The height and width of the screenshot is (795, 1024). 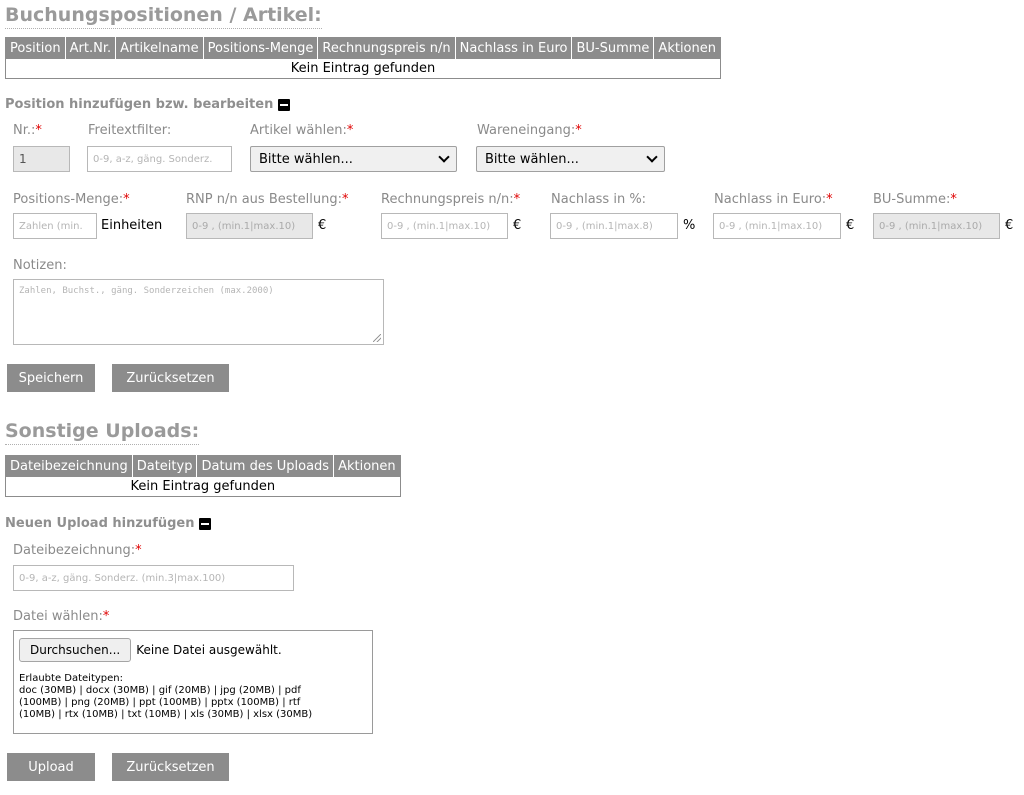 What do you see at coordinates (153, 578) in the screenshot?
I see `dateibezeichnung-input: 0-9, a-z, gäng. Sonderz. (min.3|max.100)` at bounding box center [153, 578].